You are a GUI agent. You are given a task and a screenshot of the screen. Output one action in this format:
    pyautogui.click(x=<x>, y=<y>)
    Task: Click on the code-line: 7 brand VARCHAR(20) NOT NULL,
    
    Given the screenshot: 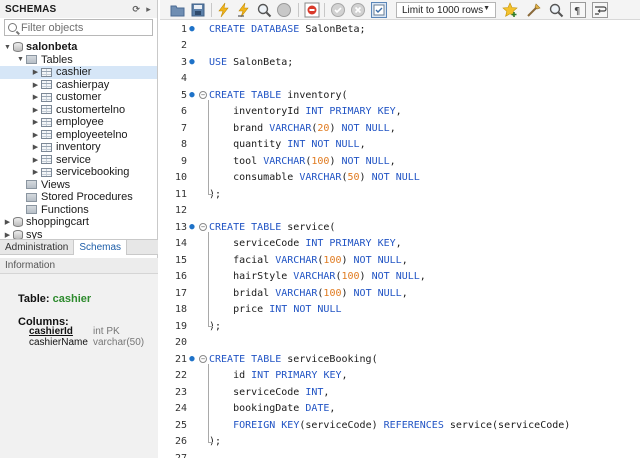 What is the action you would take?
    pyautogui.click(x=400, y=128)
    